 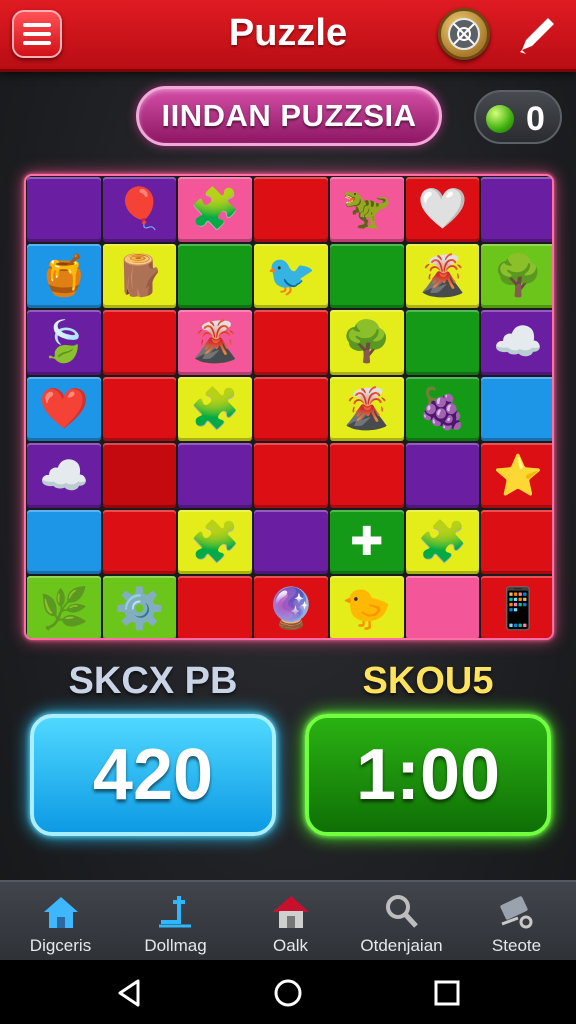 What do you see at coordinates (153, 775) in the screenshot?
I see `score-value: 420` at bounding box center [153, 775].